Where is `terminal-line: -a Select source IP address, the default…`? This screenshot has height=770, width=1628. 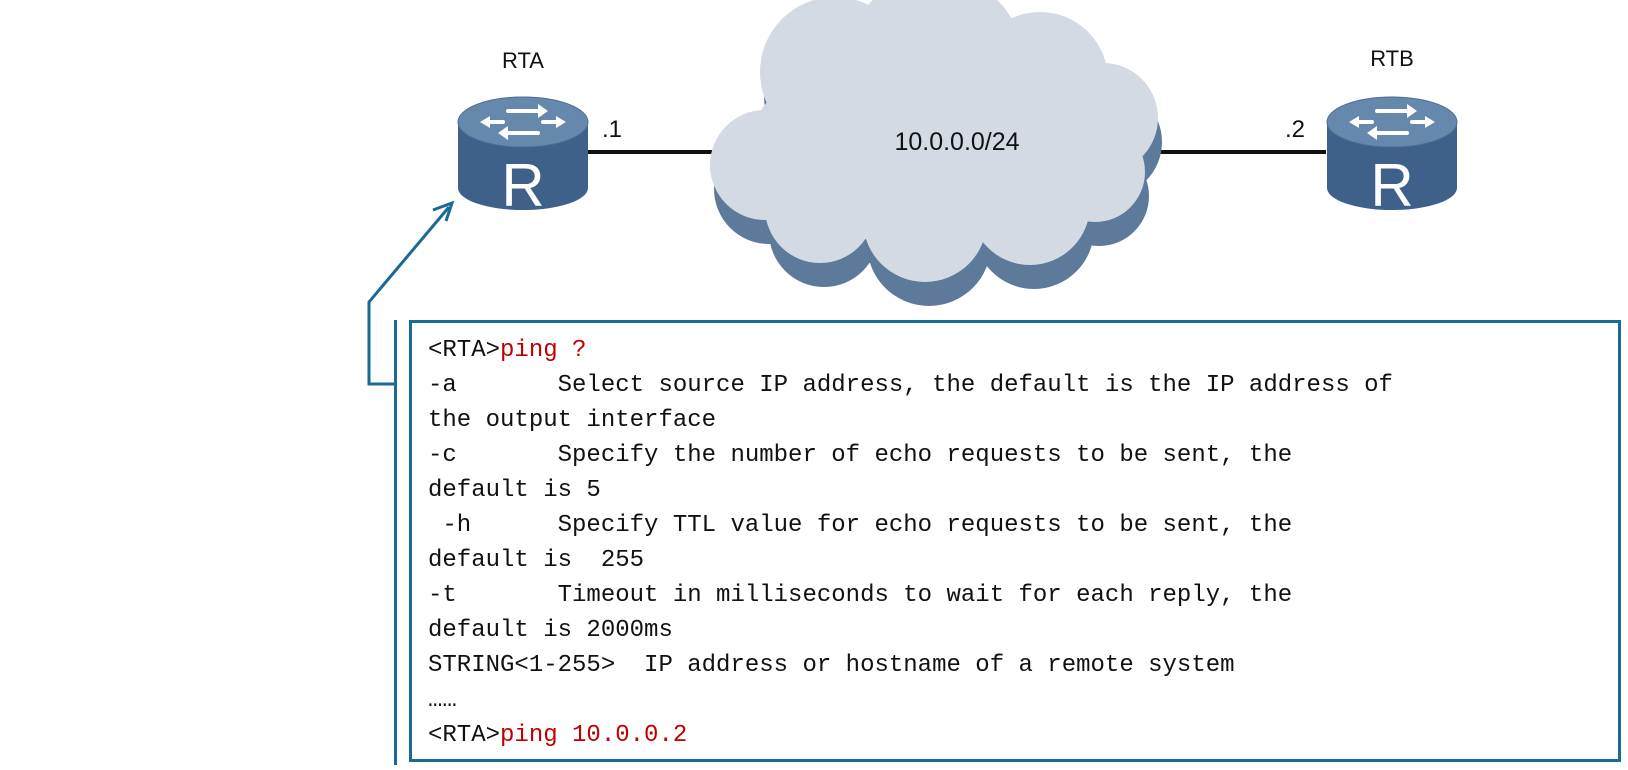 terminal-line: -a Select source IP address, the default… is located at coordinates (910, 385).